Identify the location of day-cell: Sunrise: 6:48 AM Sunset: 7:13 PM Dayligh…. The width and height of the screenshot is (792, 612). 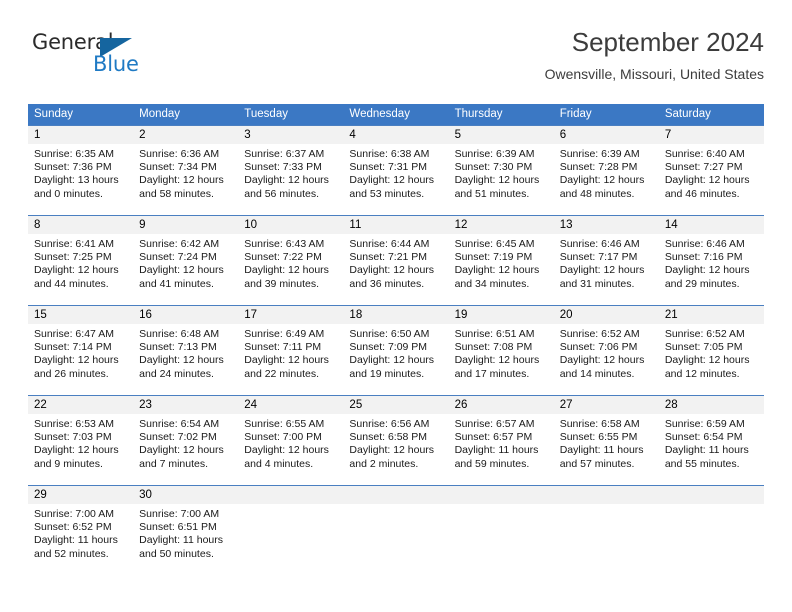
(185, 359).